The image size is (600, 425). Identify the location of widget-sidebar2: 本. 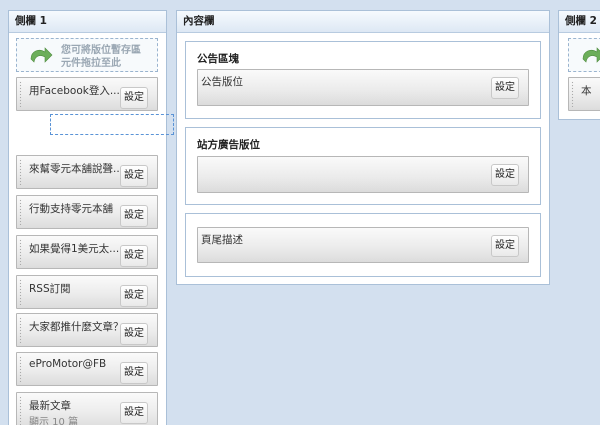
(584, 94).